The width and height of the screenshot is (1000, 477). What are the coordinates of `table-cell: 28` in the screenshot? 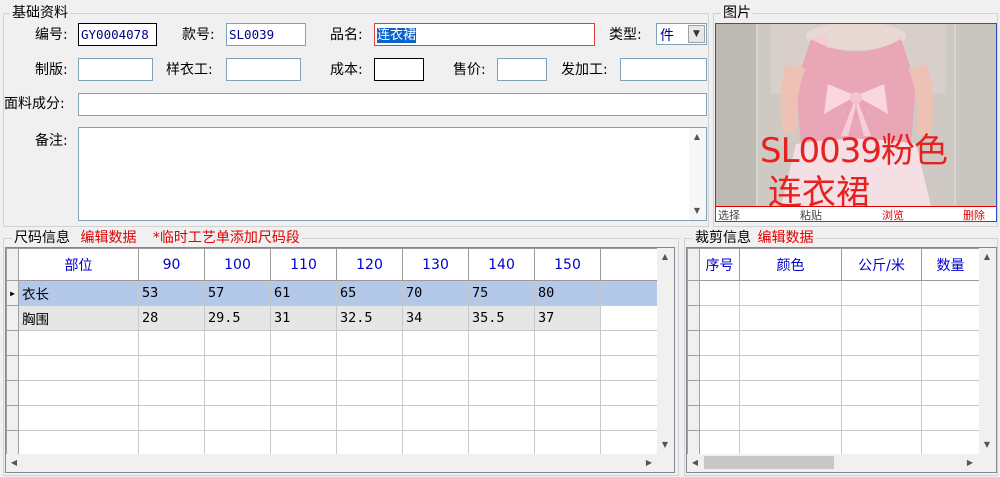 It's located at (171, 318).